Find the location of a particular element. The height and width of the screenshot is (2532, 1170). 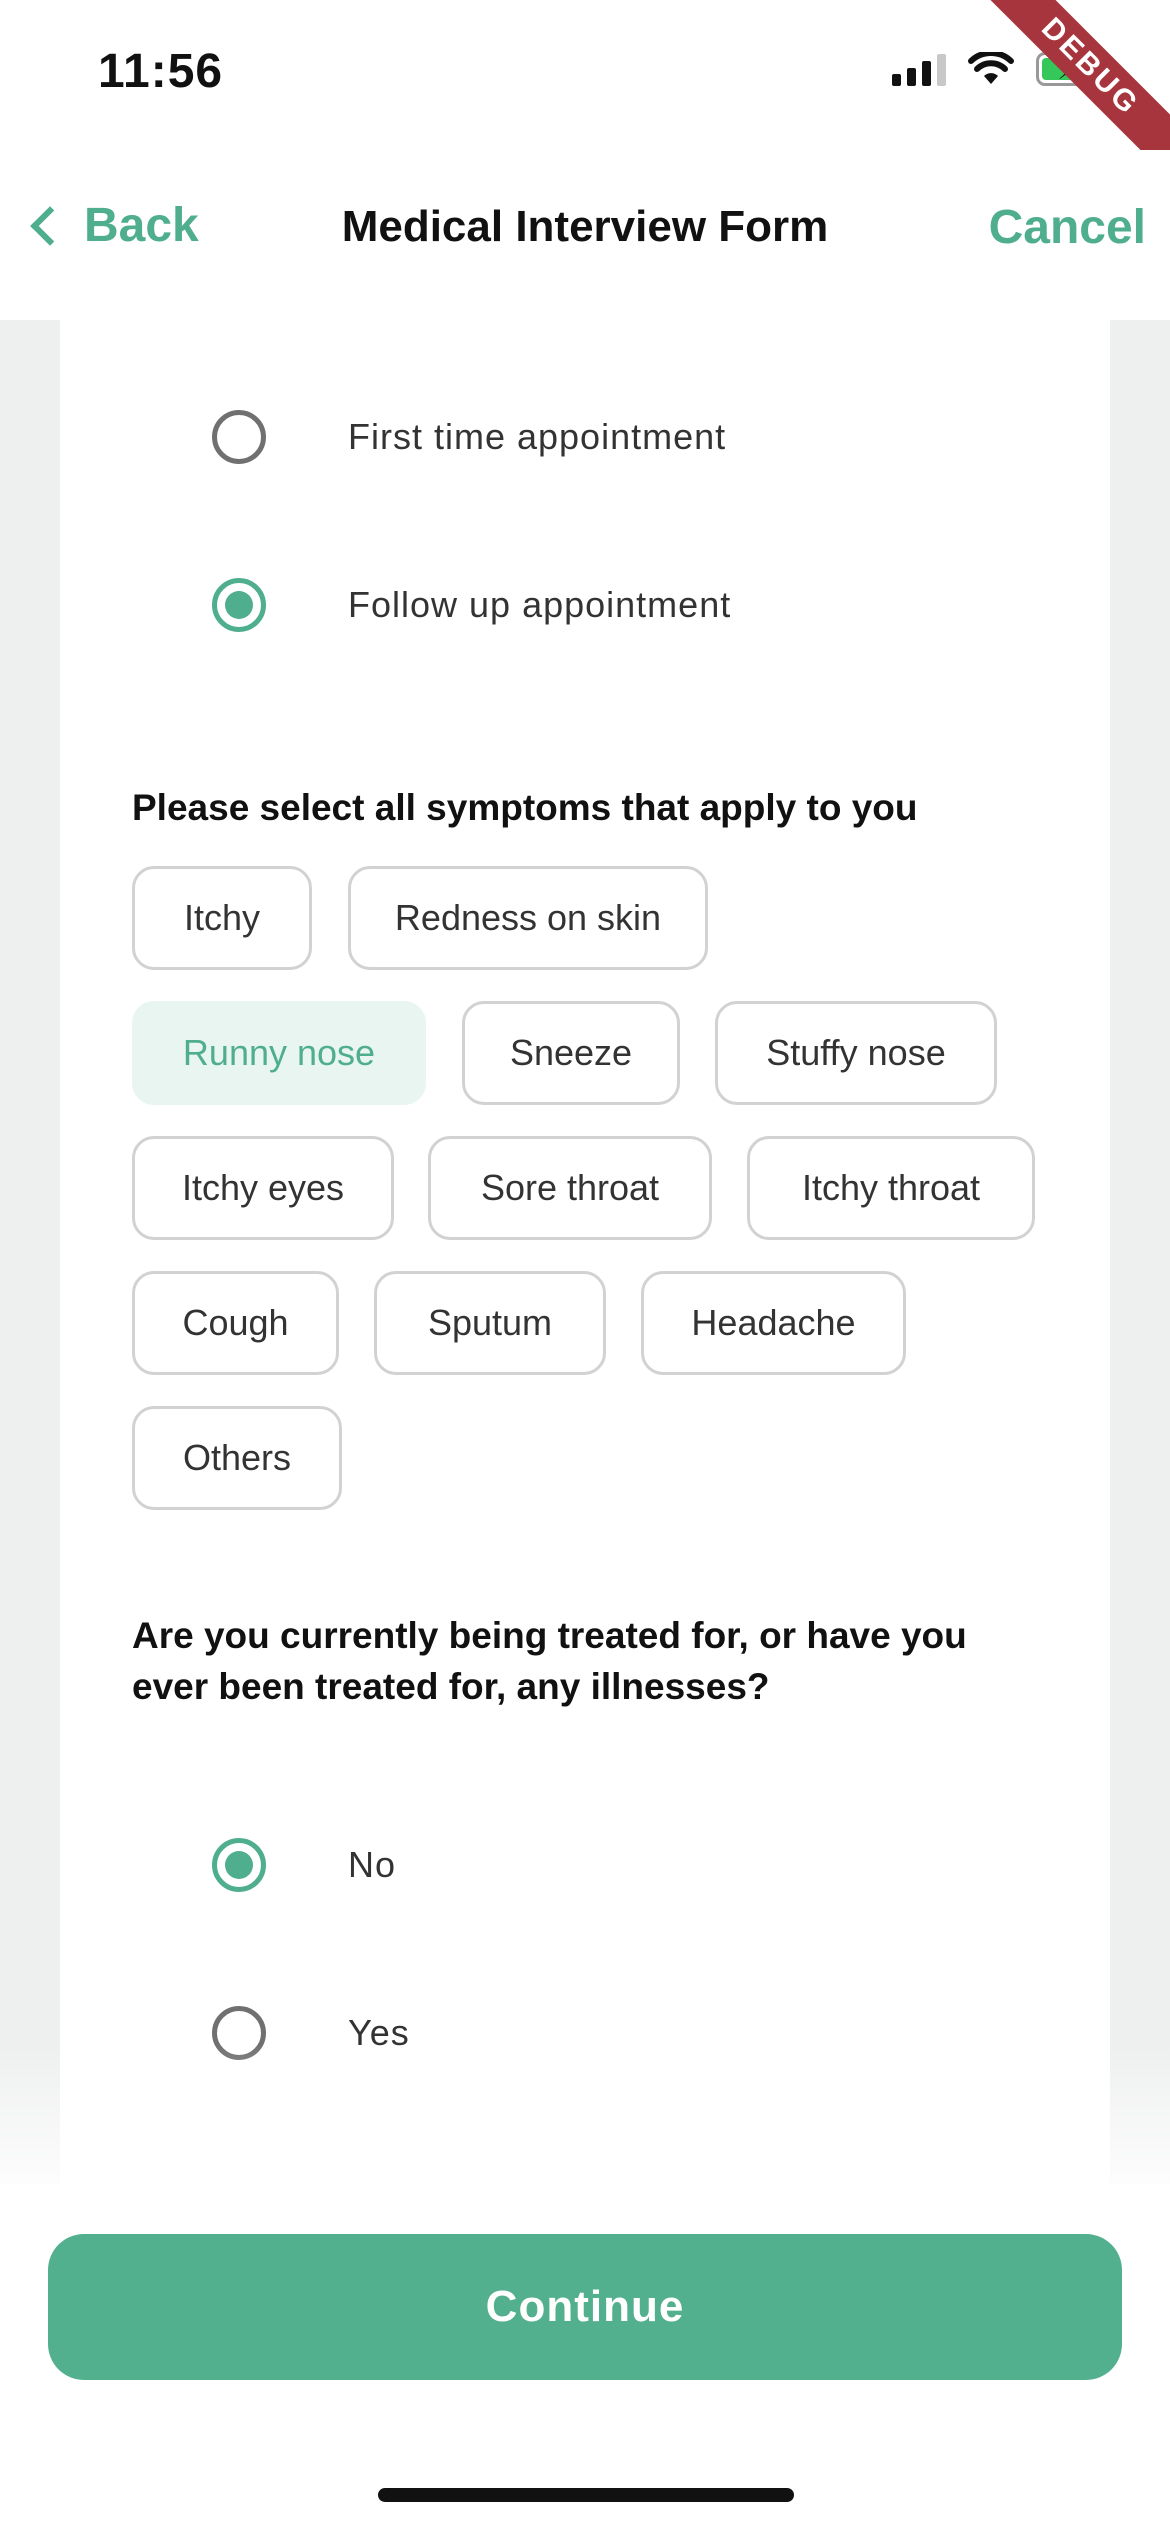

home-indicator is located at coordinates (586, 2495).